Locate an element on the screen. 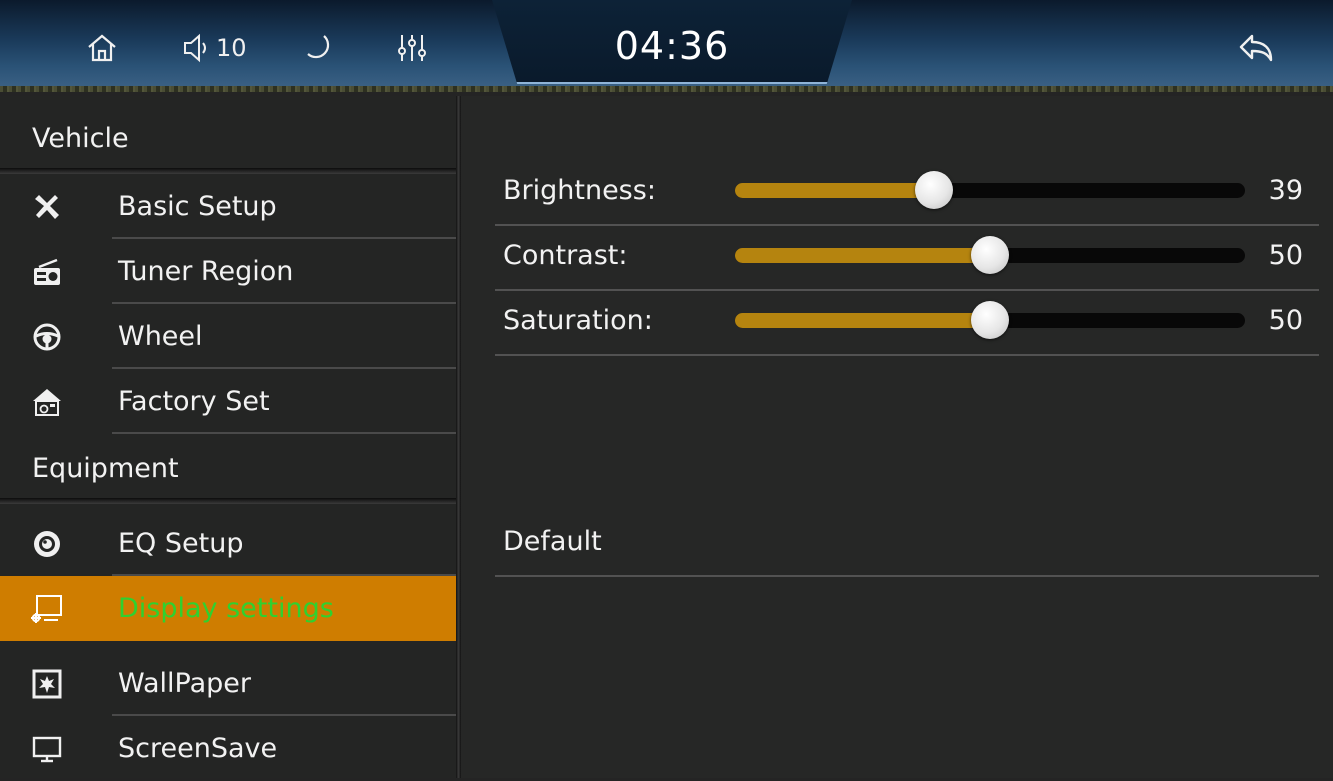  status-bar: 10 04:36 is located at coordinates (666, 46).